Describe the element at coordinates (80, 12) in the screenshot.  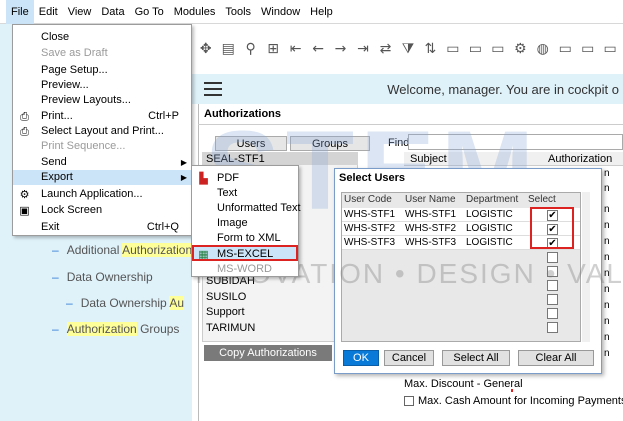
I see `menu-view: View` at that location.